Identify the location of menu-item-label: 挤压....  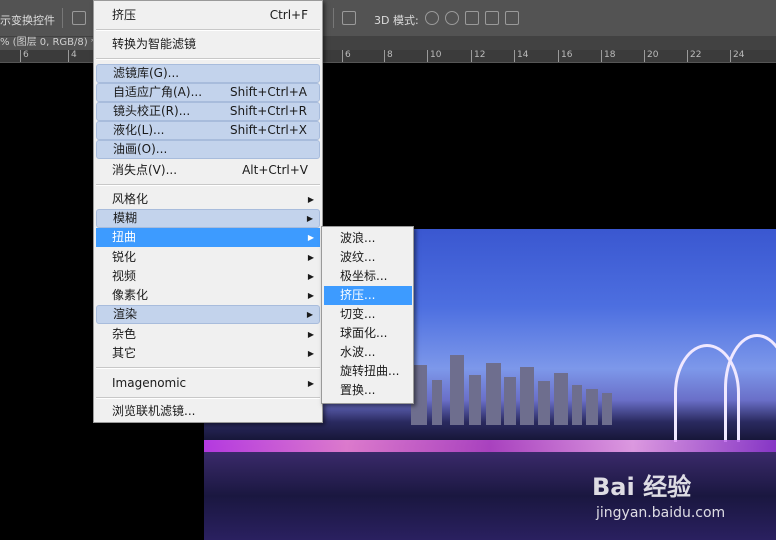
(358, 295).